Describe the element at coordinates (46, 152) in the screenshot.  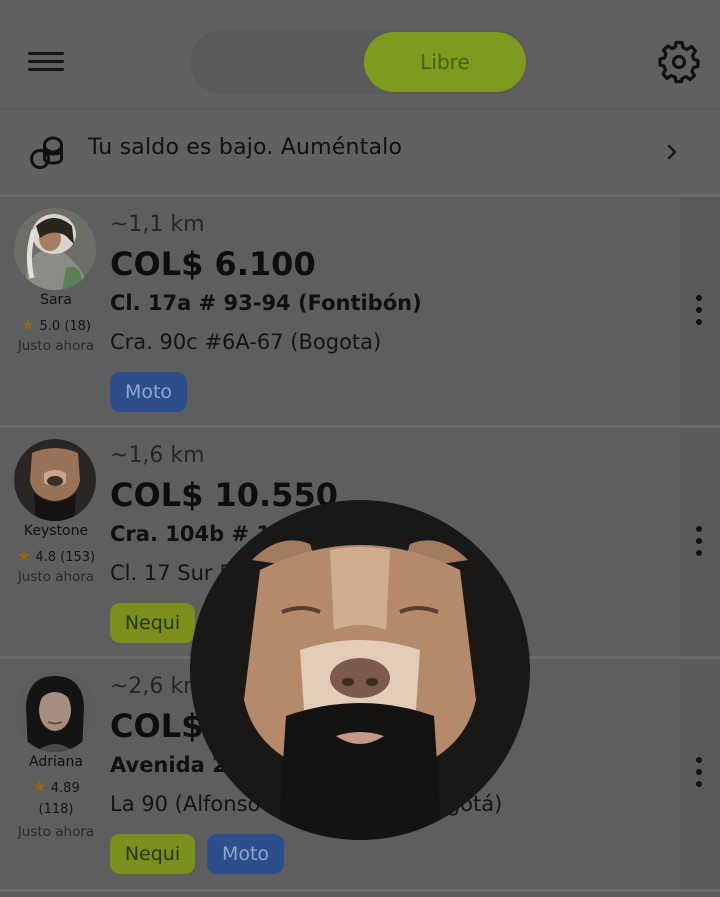
I see `coins-icon` at that location.